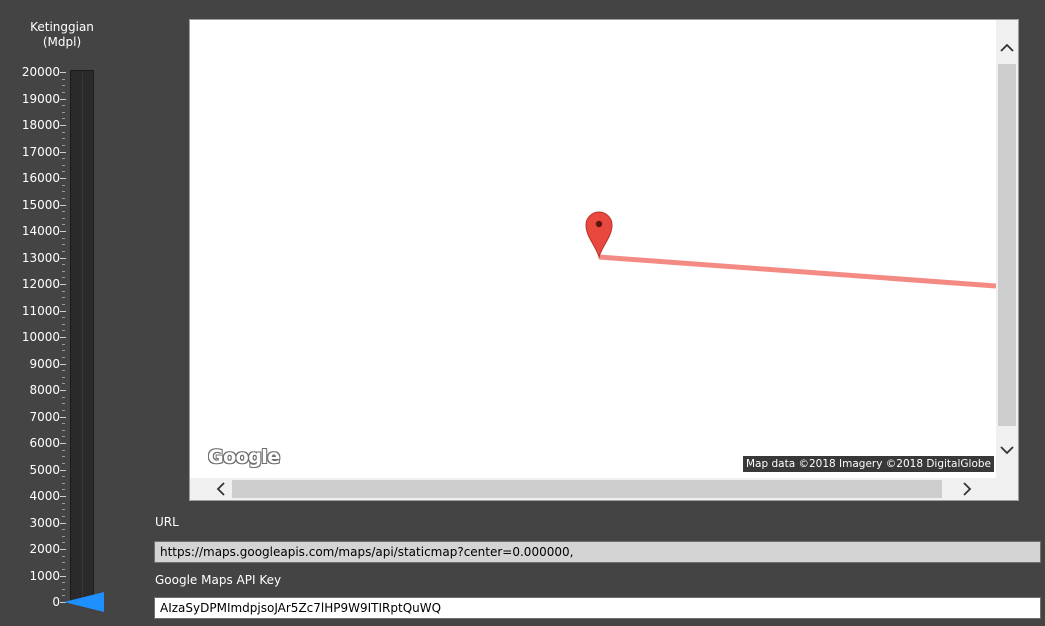  Describe the element at coordinates (44, 575) in the screenshot. I see `altitude-scale-label: 1000` at that location.